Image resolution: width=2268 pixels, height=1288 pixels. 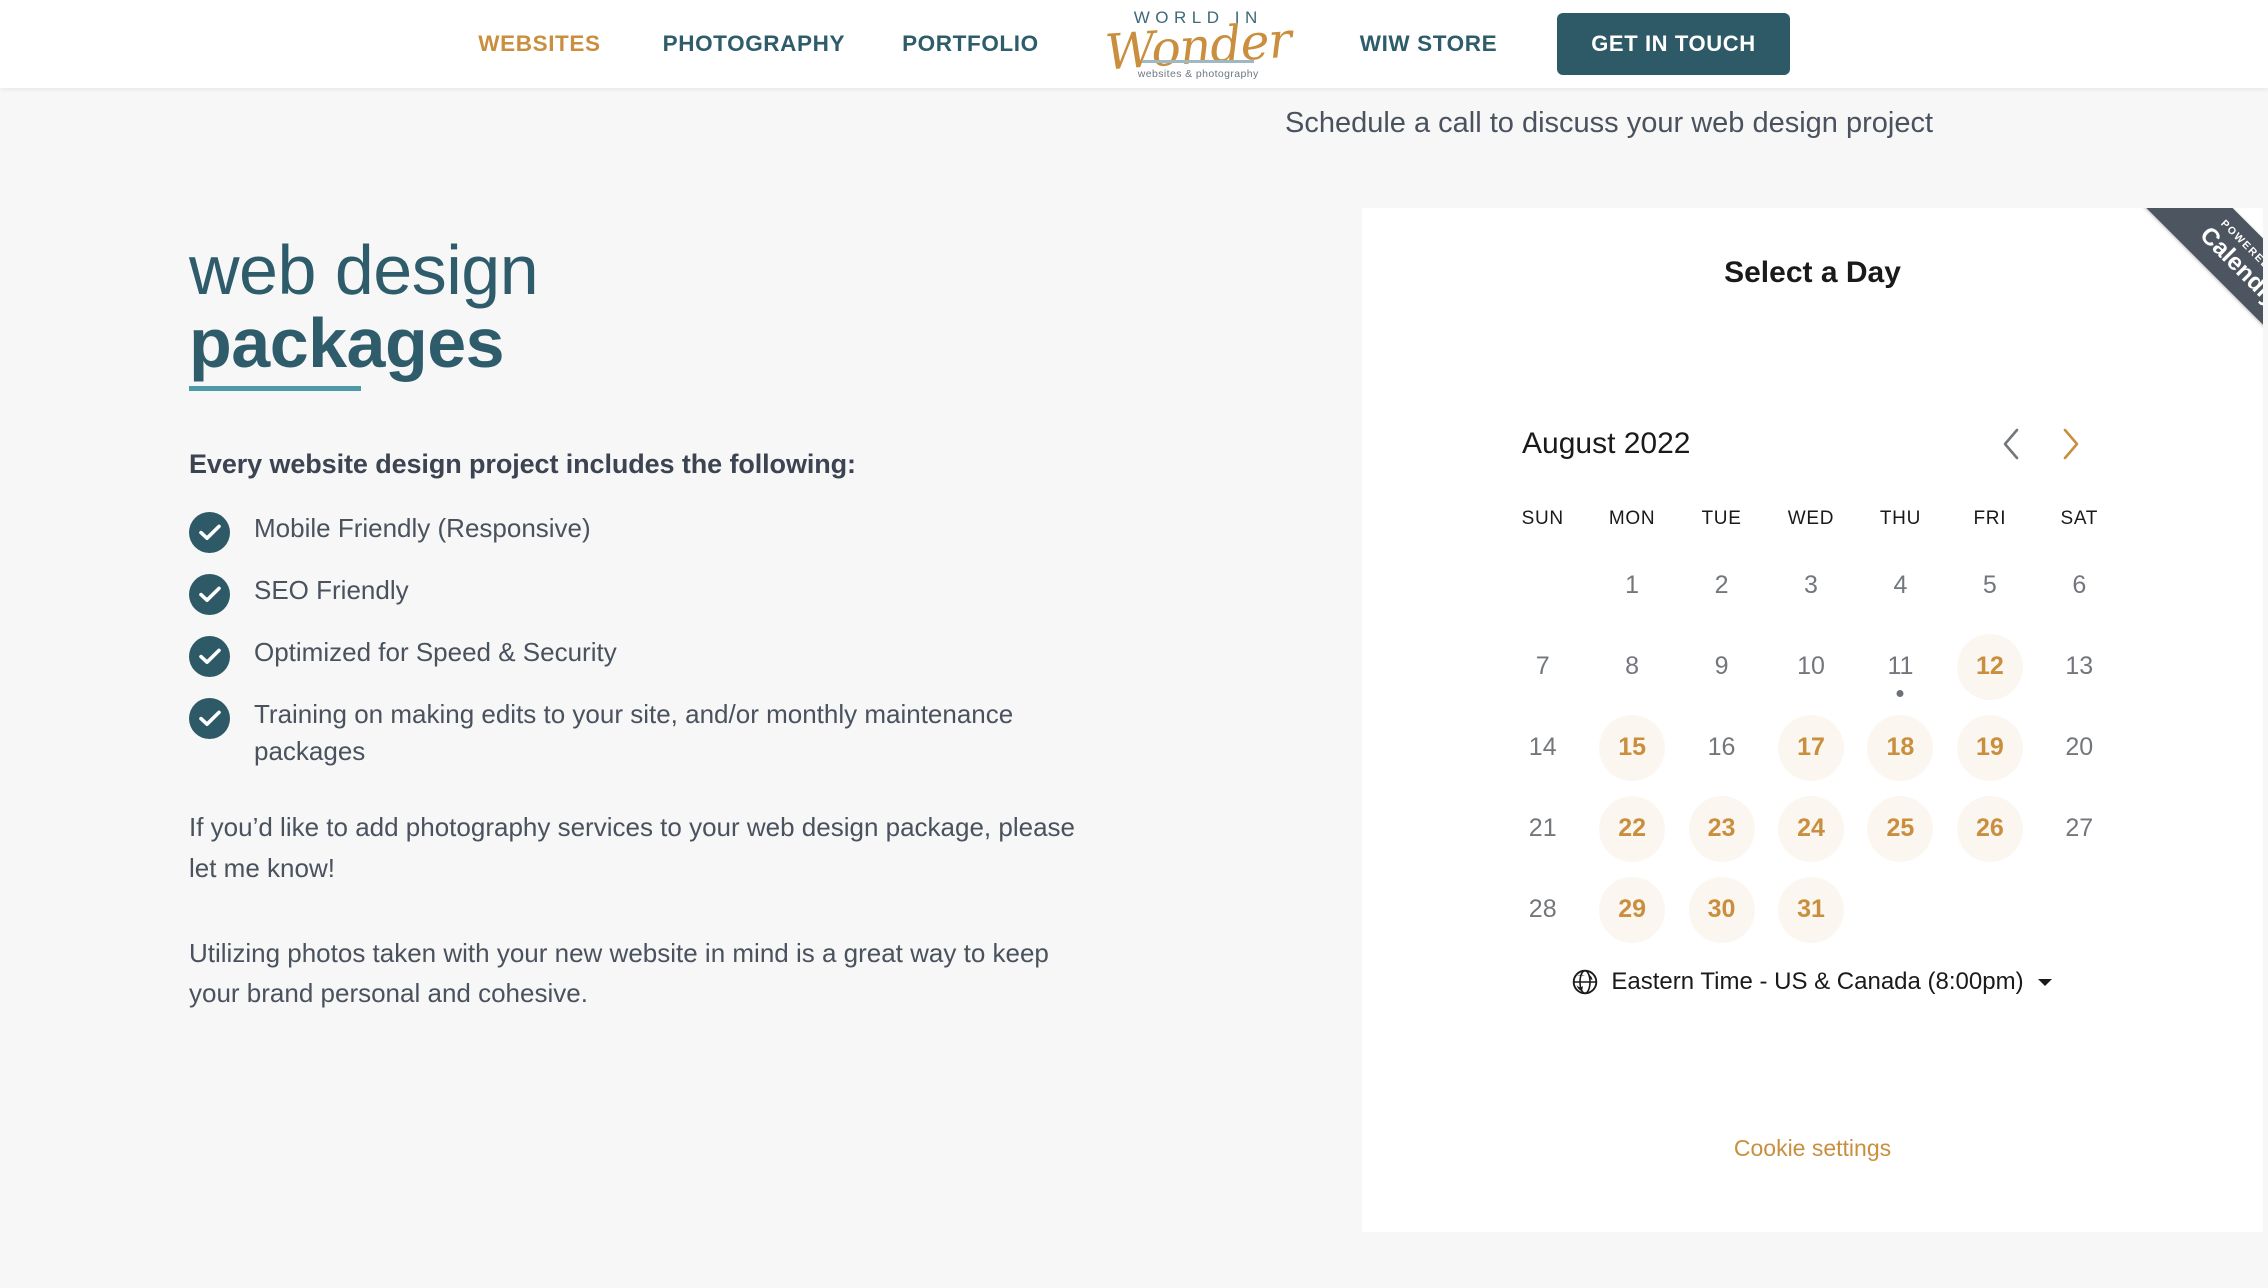 I want to click on calendar-day-cell: 30, so click(x=1721, y=909).